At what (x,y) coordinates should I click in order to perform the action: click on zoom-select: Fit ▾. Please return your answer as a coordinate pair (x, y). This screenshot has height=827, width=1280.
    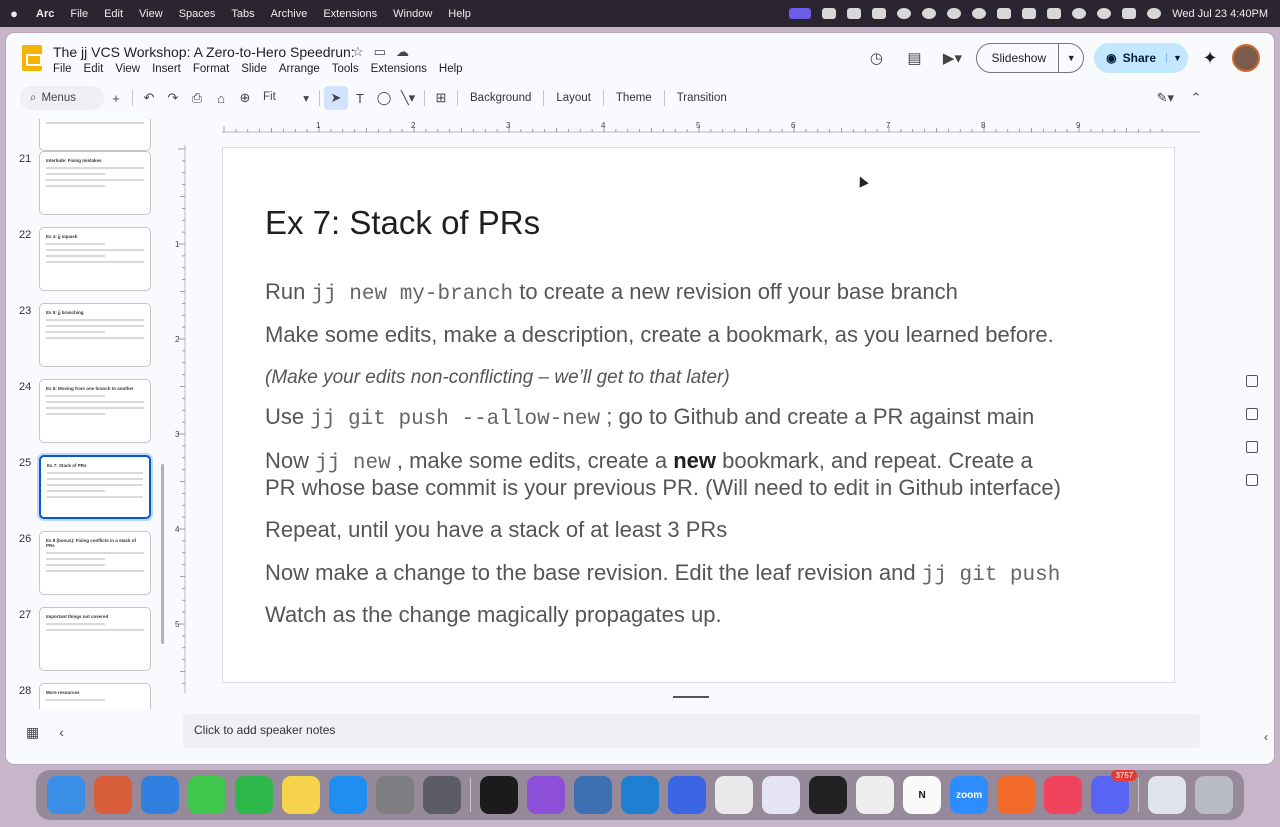
    Looking at the image, I should click on (286, 98).